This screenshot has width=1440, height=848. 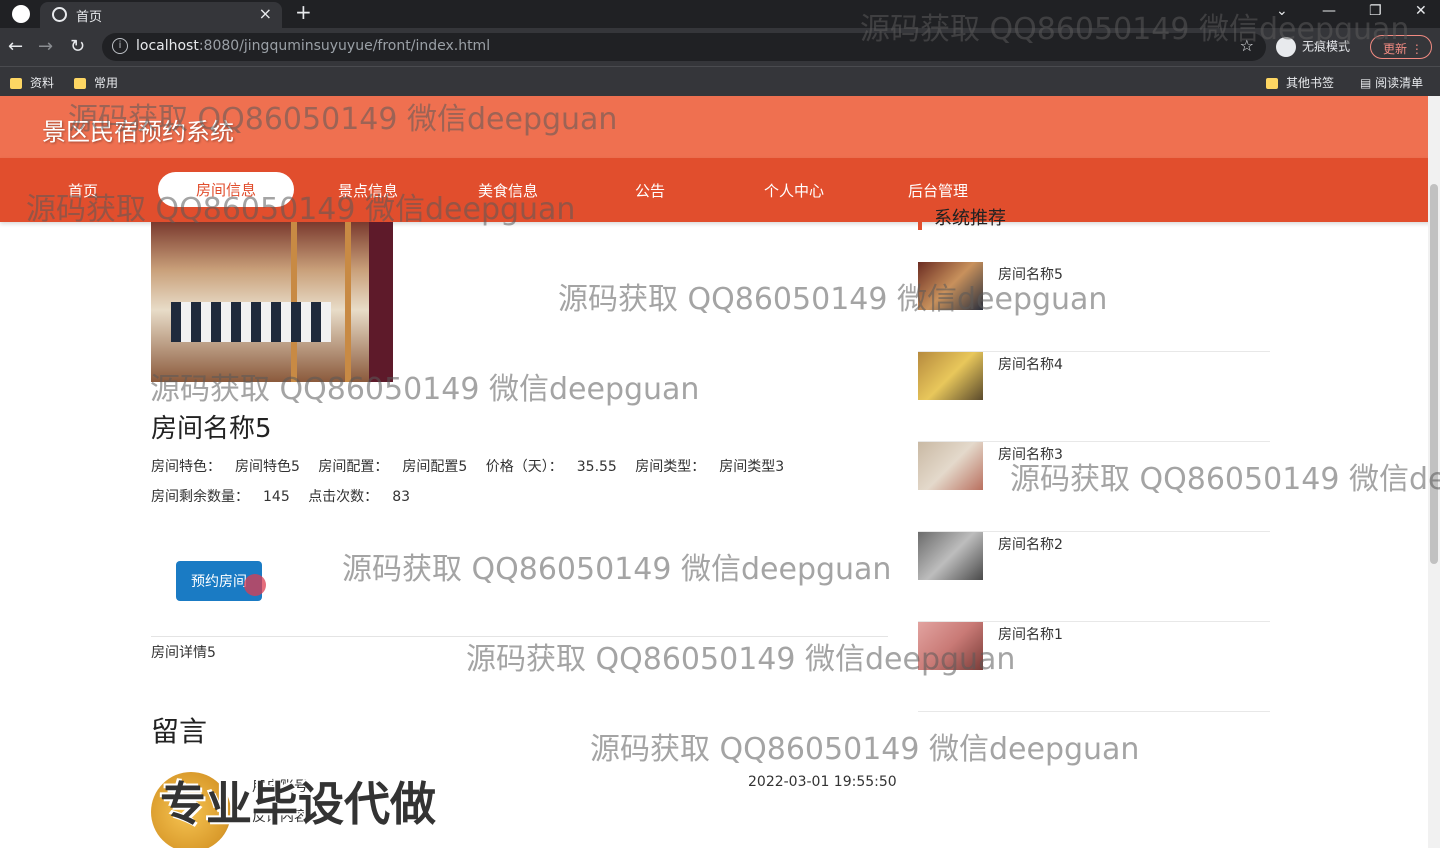 I want to click on nav-food: 美食信息, so click(x=508, y=190).